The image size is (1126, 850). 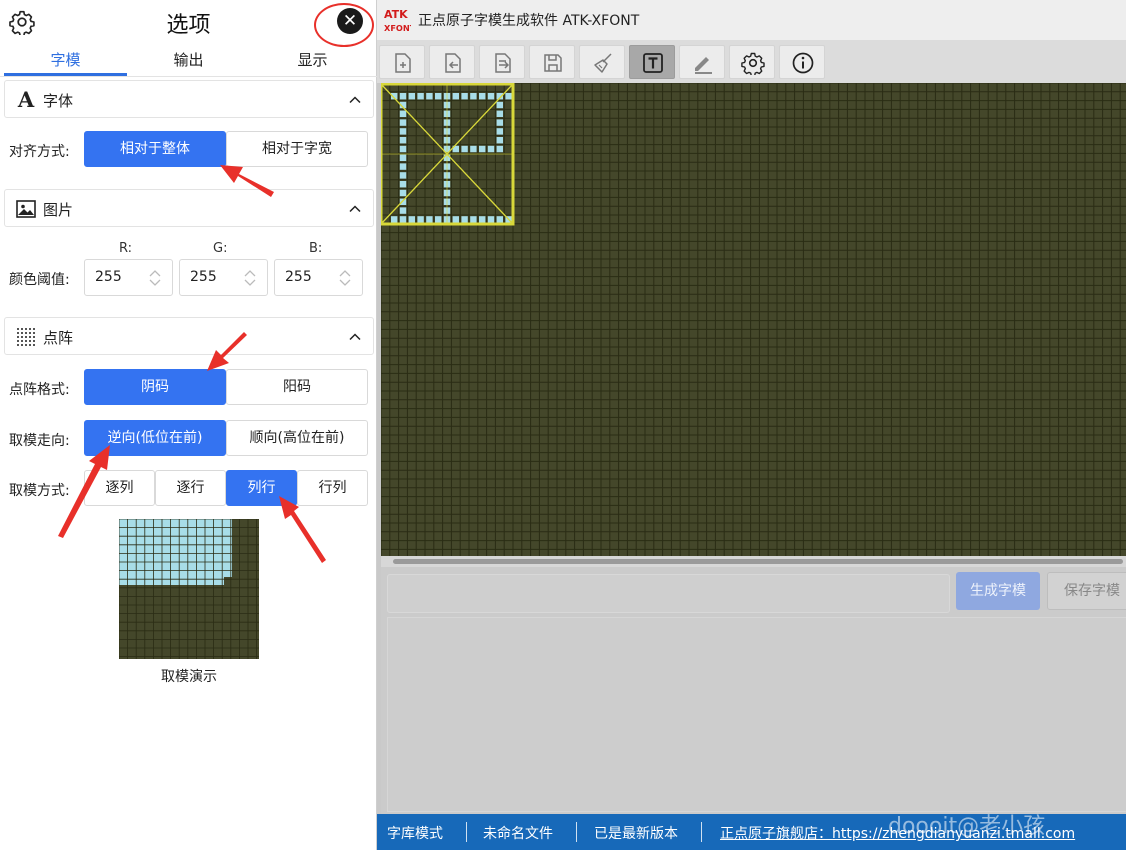 I want to click on status-version: 已是最新版本, so click(x=636, y=834).